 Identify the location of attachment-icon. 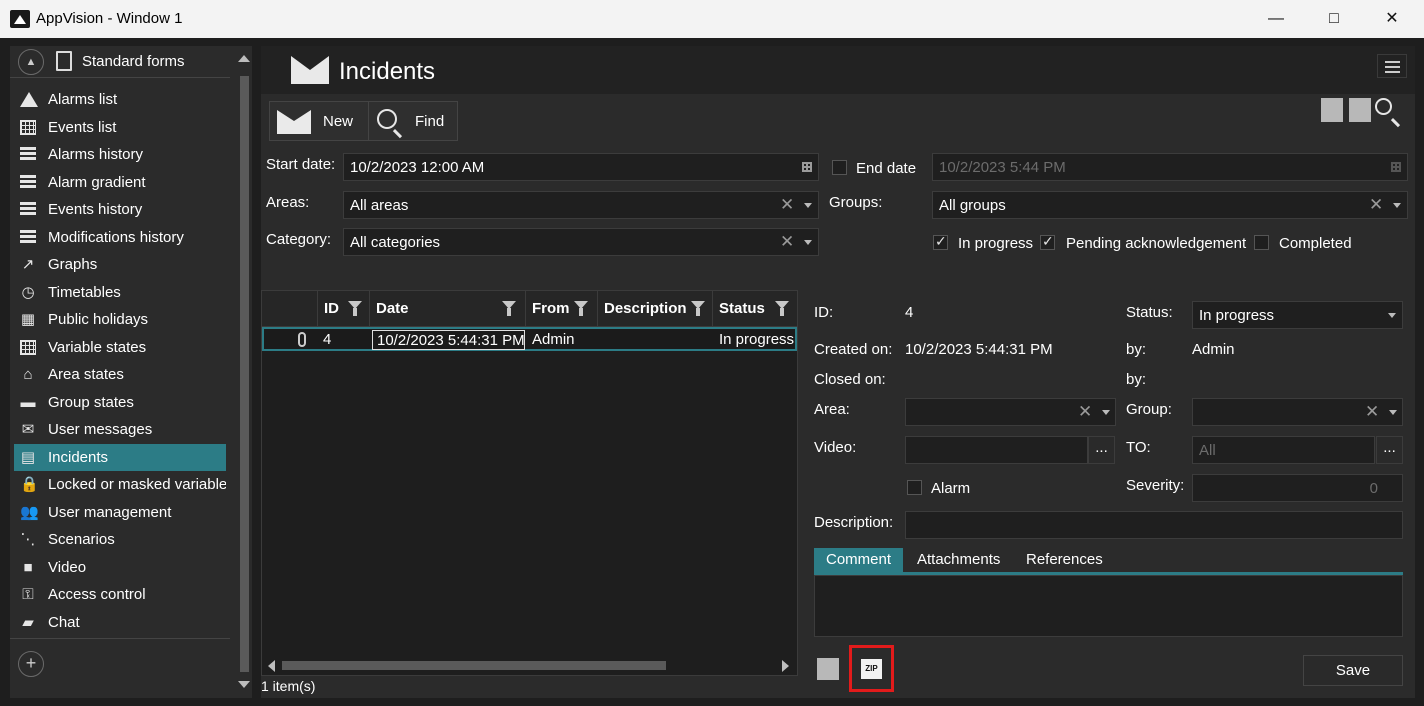
(302, 339).